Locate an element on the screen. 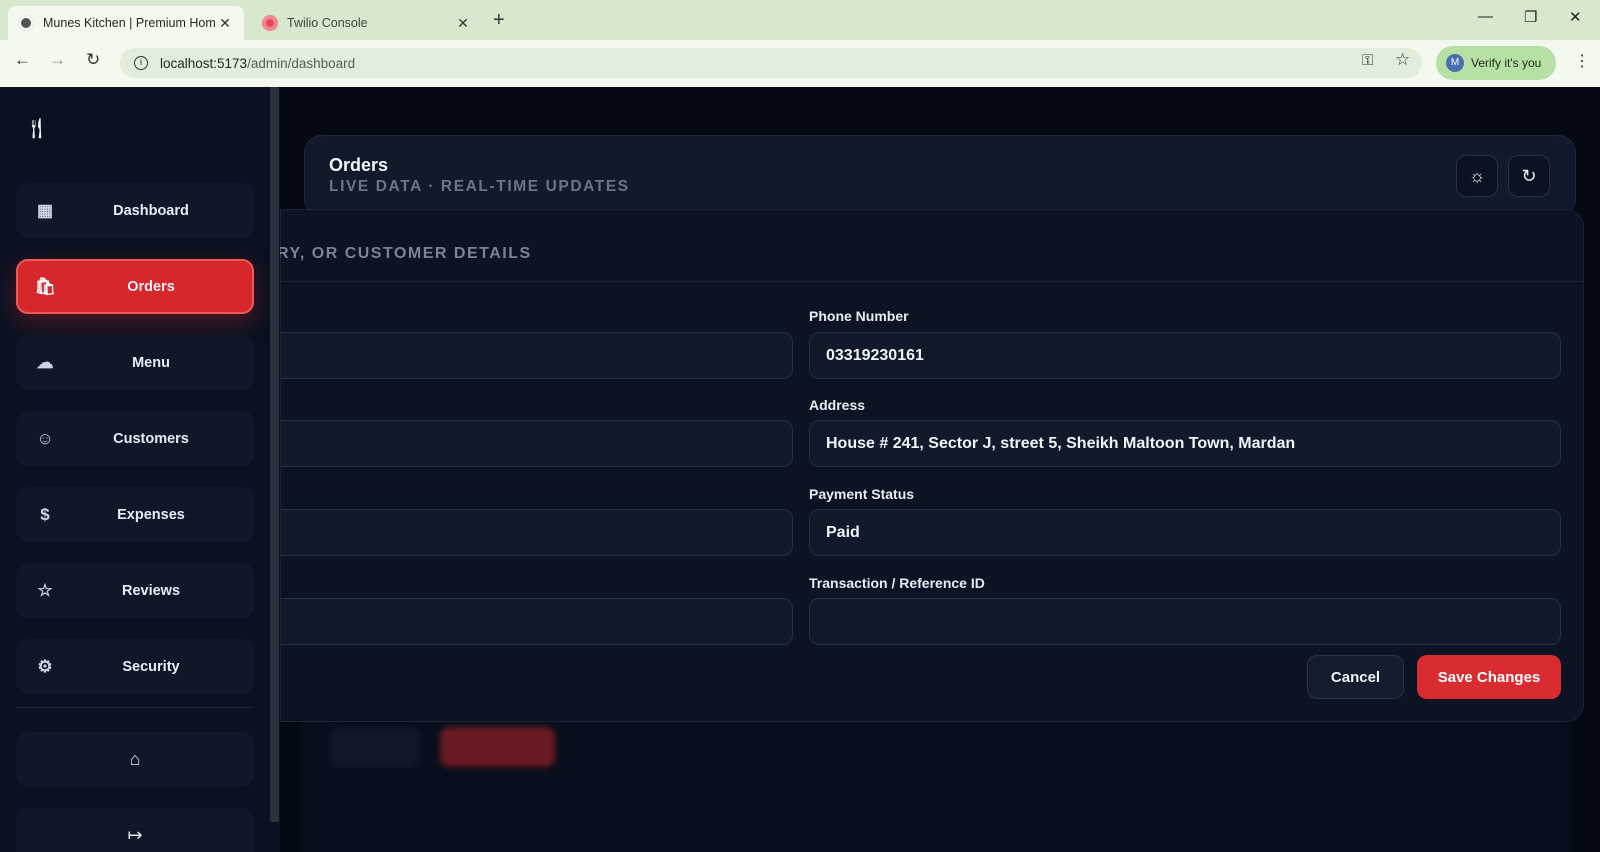 The width and height of the screenshot is (1600, 852). cancel-button: Cancel is located at coordinates (1355, 677).